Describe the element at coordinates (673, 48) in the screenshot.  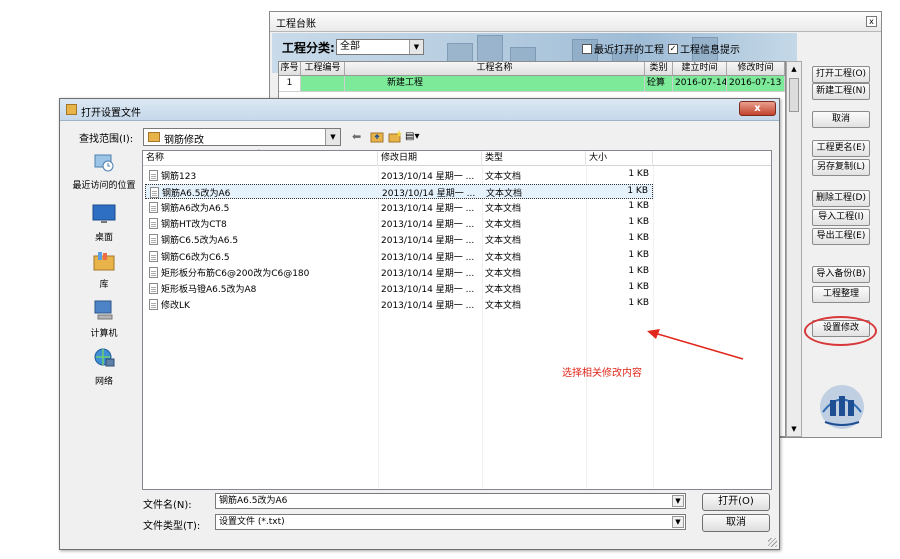
I see `checkbox-box: ✓` at that location.